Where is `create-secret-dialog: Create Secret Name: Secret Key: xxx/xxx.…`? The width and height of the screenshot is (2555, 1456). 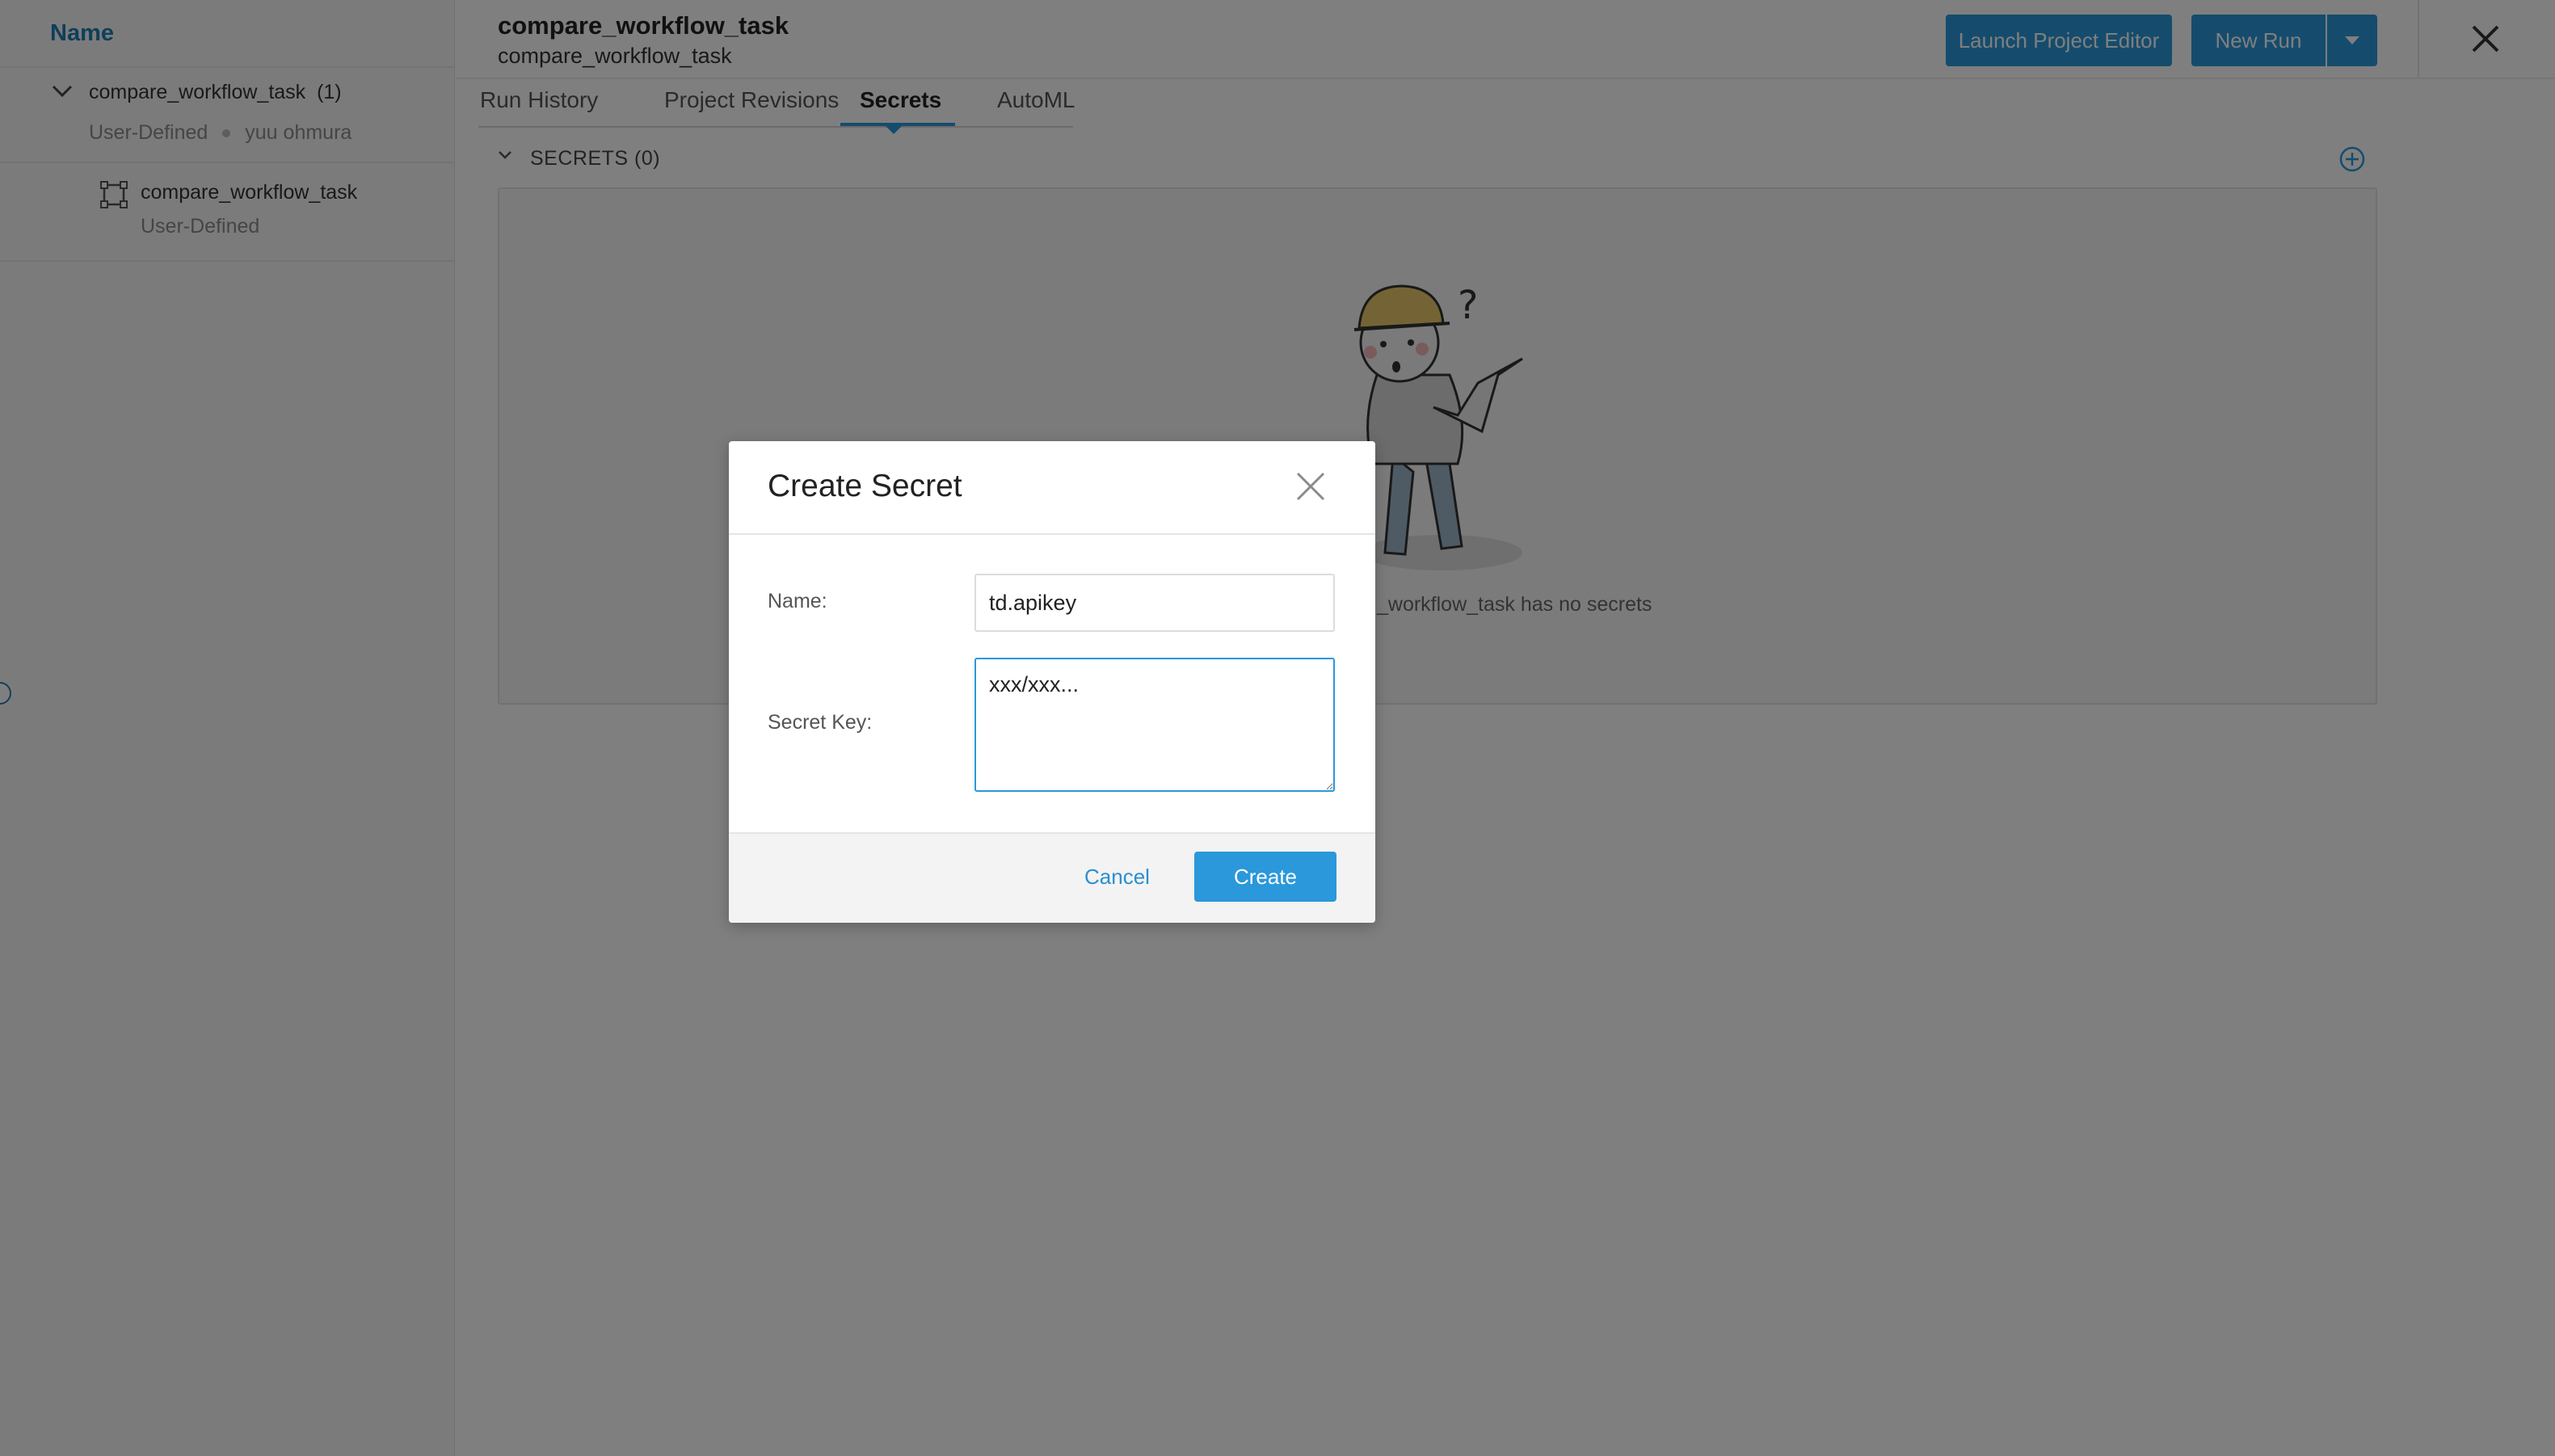 create-secret-dialog: Create Secret Name: Secret Key: xxx/xxx.… is located at coordinates (1052, 682).